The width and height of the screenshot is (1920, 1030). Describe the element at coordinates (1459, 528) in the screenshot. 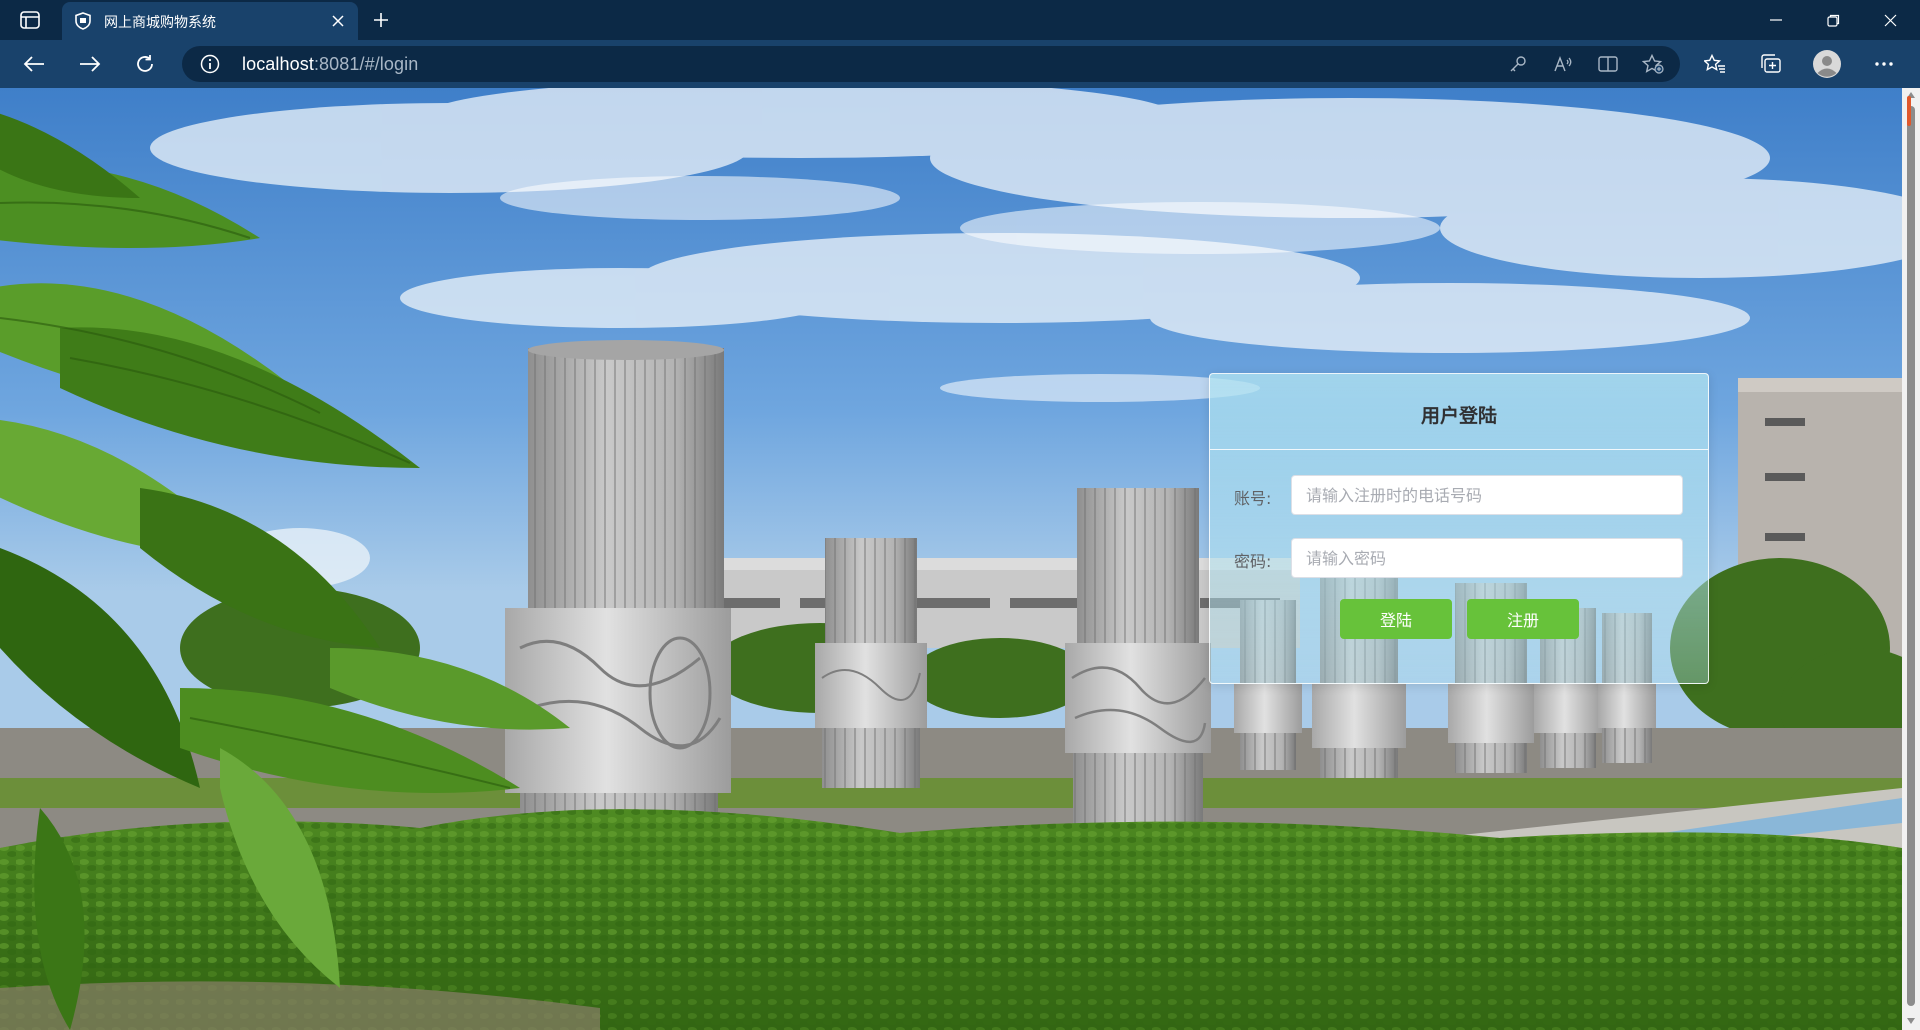

I see `login-card: 用户登陆 账号: 密码: 登陆 注册` at that location.